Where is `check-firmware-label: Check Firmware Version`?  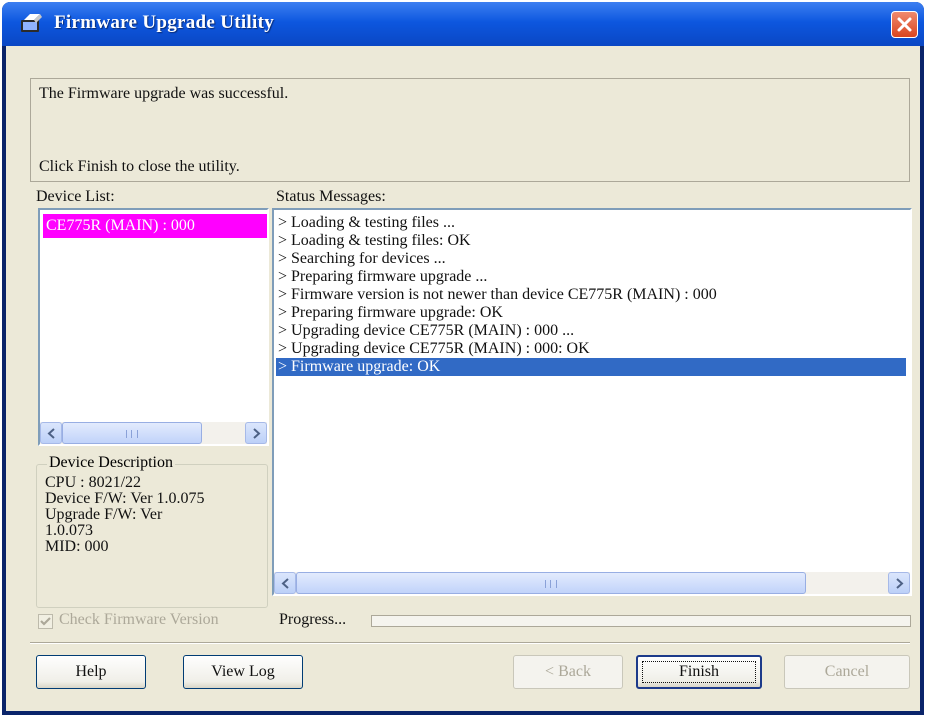 check-firmware-label: Check Firmware Version is located at coordinates (139, 619).